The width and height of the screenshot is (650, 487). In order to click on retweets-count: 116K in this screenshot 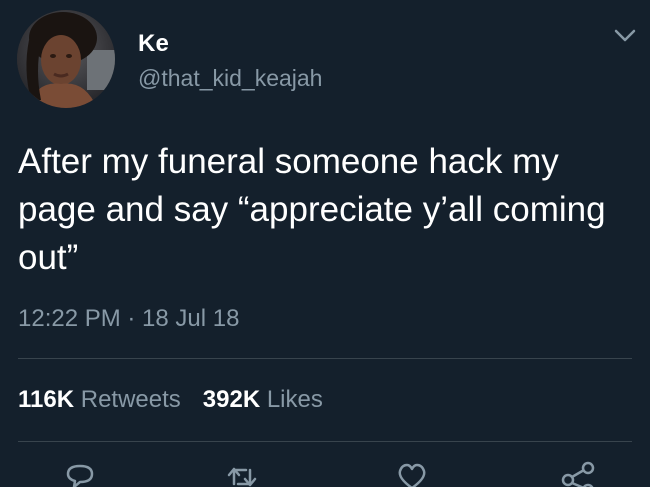, I will do `click(46, 399)`.